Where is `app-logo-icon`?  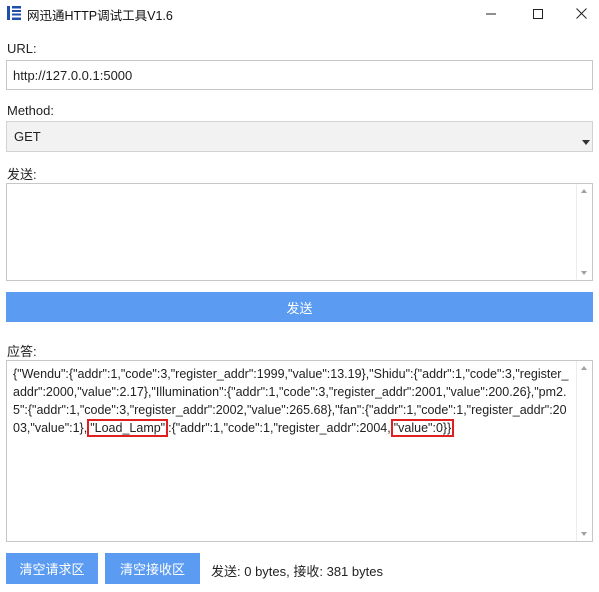
app-logo-icon is located at coordinates (14, 13).